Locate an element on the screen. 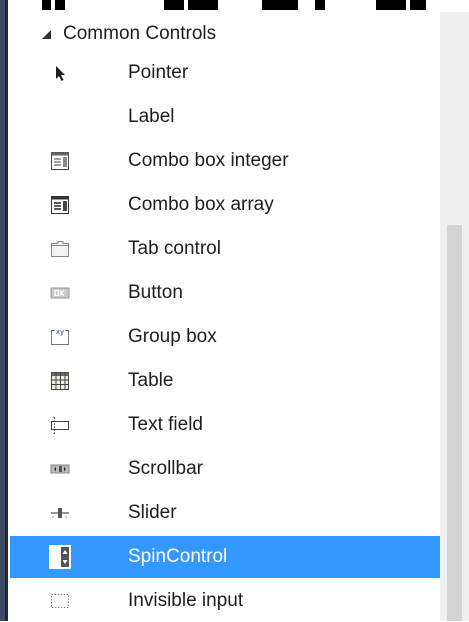  toolbox-item-group-box: xy Group box is located at coordinates (225, 337).